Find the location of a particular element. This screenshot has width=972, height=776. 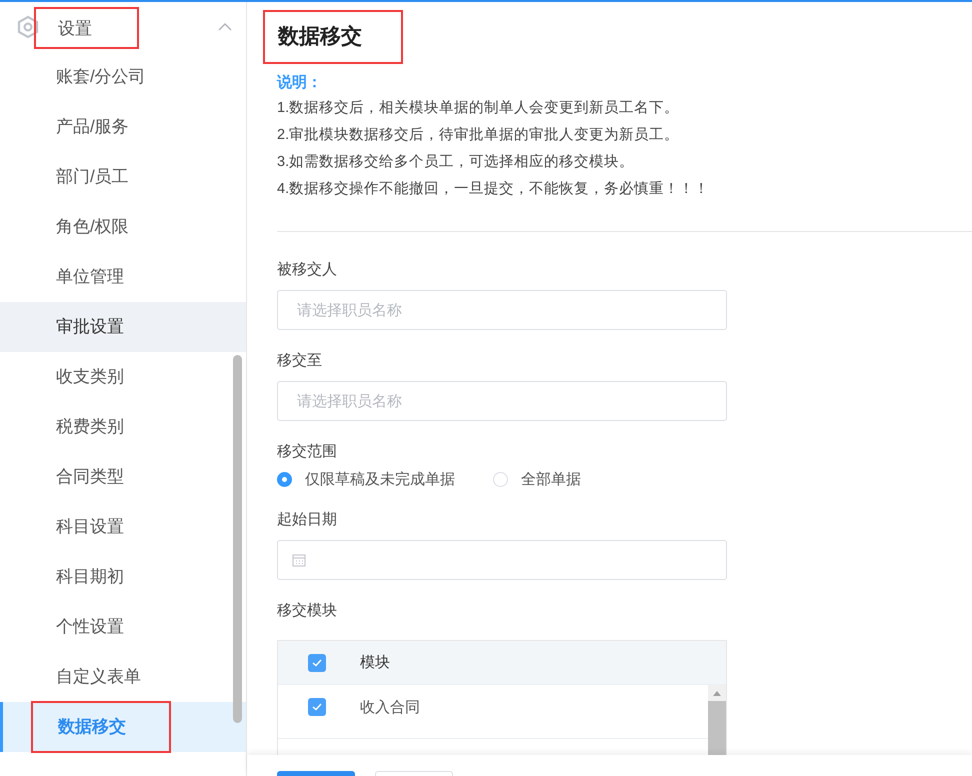

radio-button is located at coordinates (284, 479).